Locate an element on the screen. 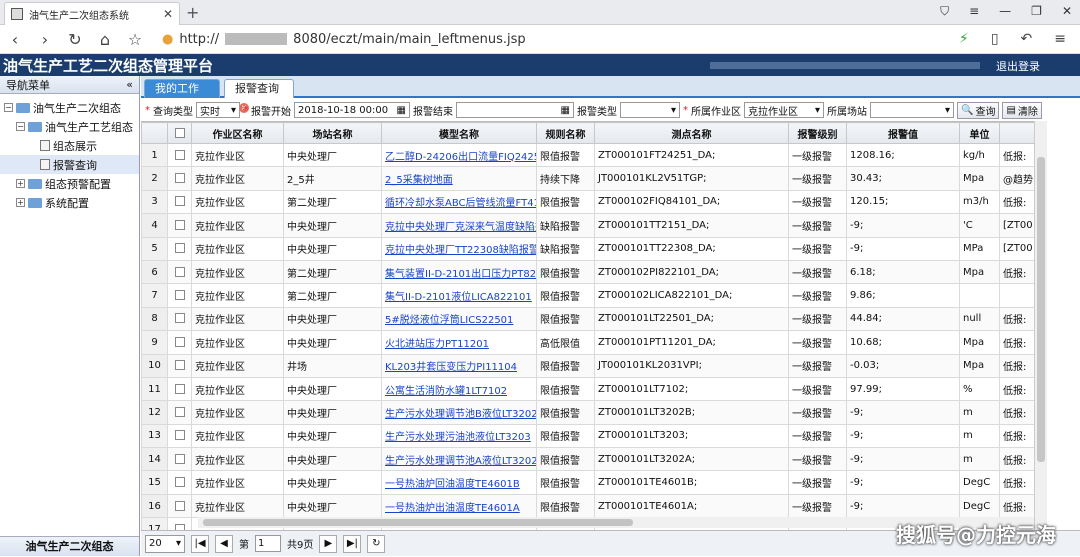 This screenshot has height=557, width=1080. cell-model: 生产污水处理调节池A液位LT3202A is located at coordinates (459, 459).